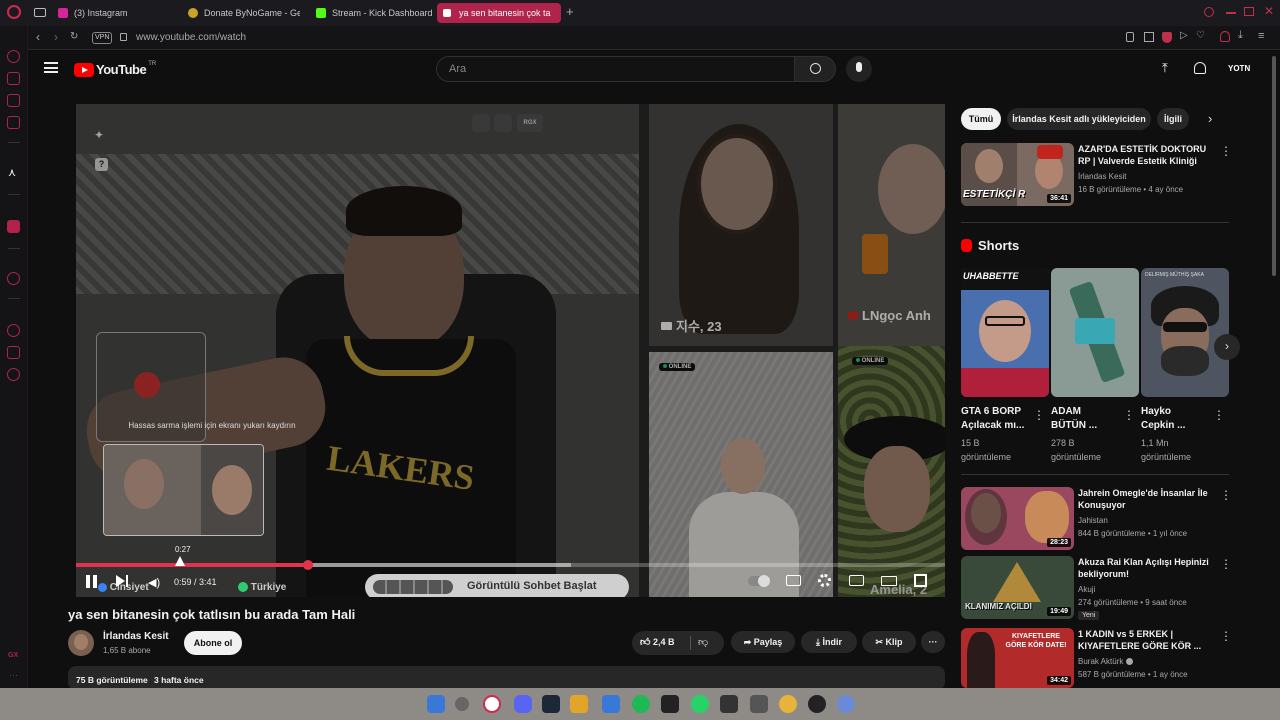 Image resolution: width=1280 pixels, height=720 pixels. What do you see at coordinates (611, 704) in the screenshot?
I see `store-icon` at bounding box center [611, 704].